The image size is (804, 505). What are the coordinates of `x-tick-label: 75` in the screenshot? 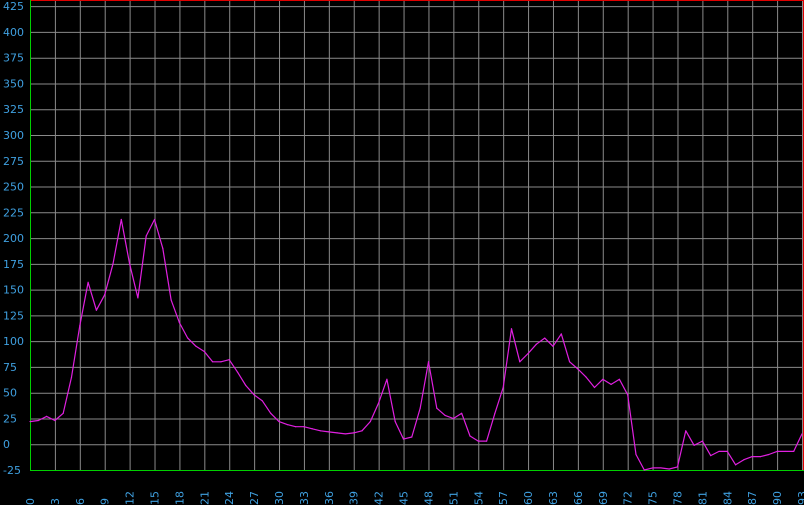 It's located at (653, 498).